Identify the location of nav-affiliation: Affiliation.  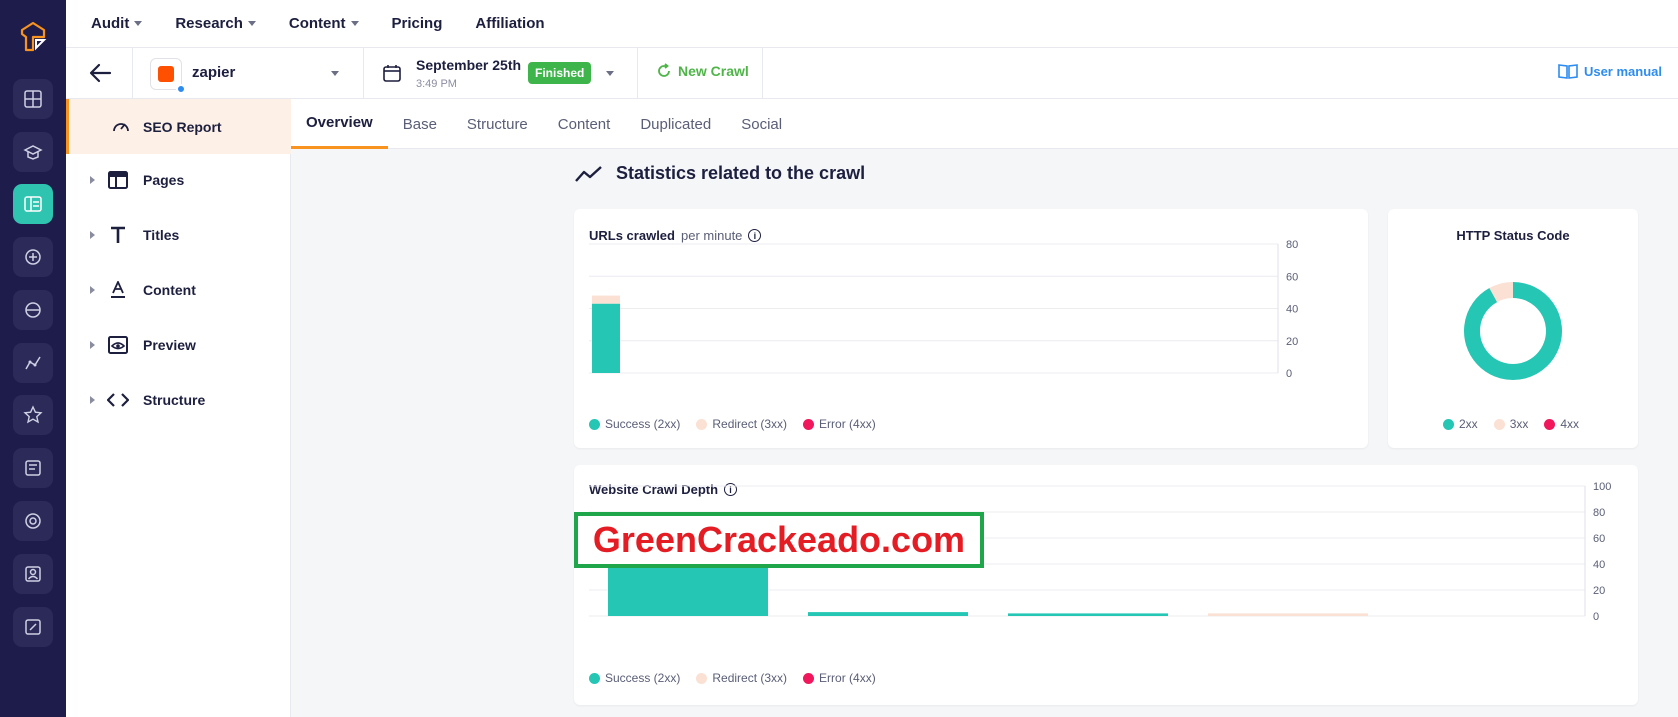
(509, 23).